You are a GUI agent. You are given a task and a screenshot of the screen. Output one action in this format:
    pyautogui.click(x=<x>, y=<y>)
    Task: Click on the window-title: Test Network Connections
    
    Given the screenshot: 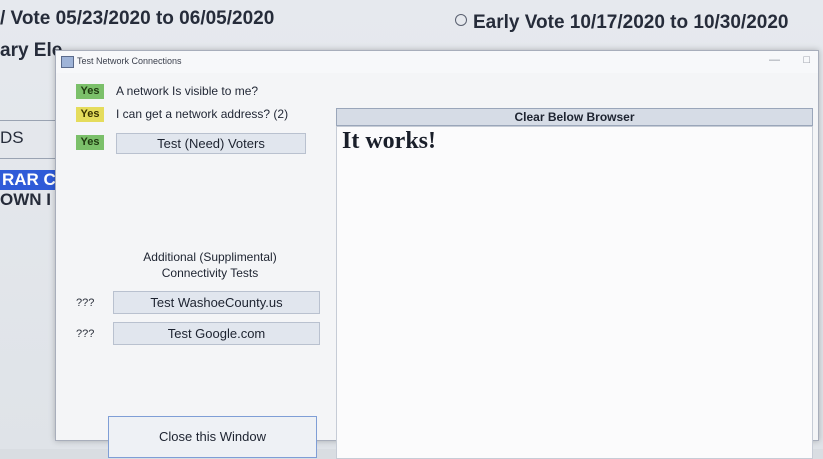 What is the action you would take?
    pyautogui.click(x=129, y=61)
    